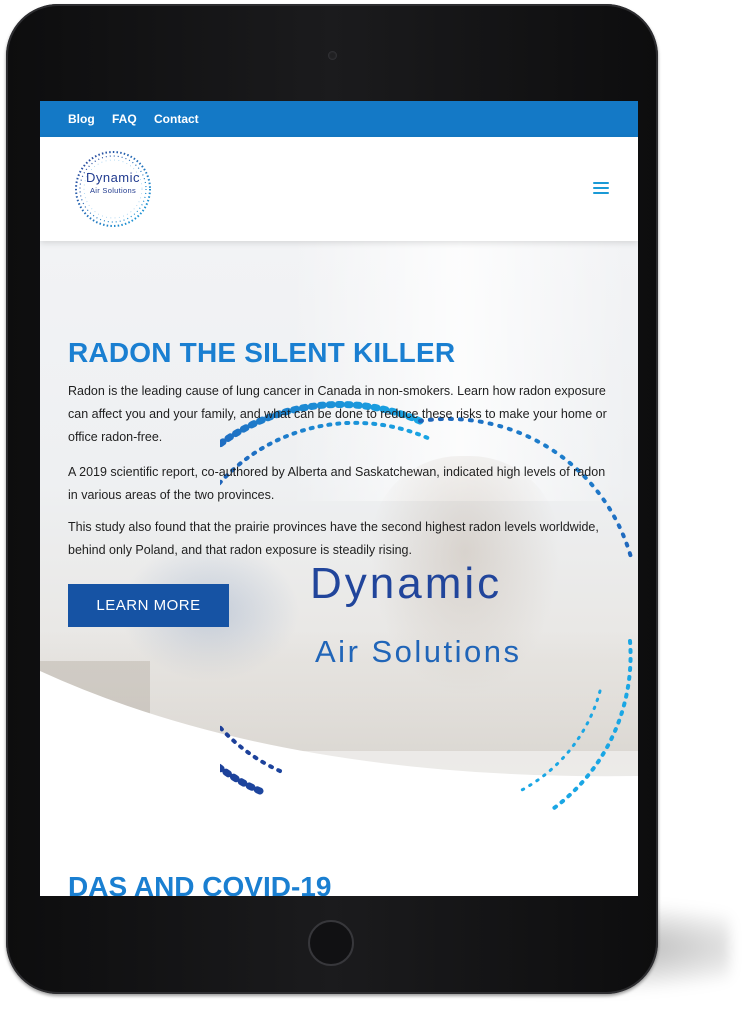 The height and width of the screenshot is (1024, 745). What do you see at coordinates (176, 119) in the screenshot?
I see `nav-link-contact: Contact` at bounding box center [176, 119].